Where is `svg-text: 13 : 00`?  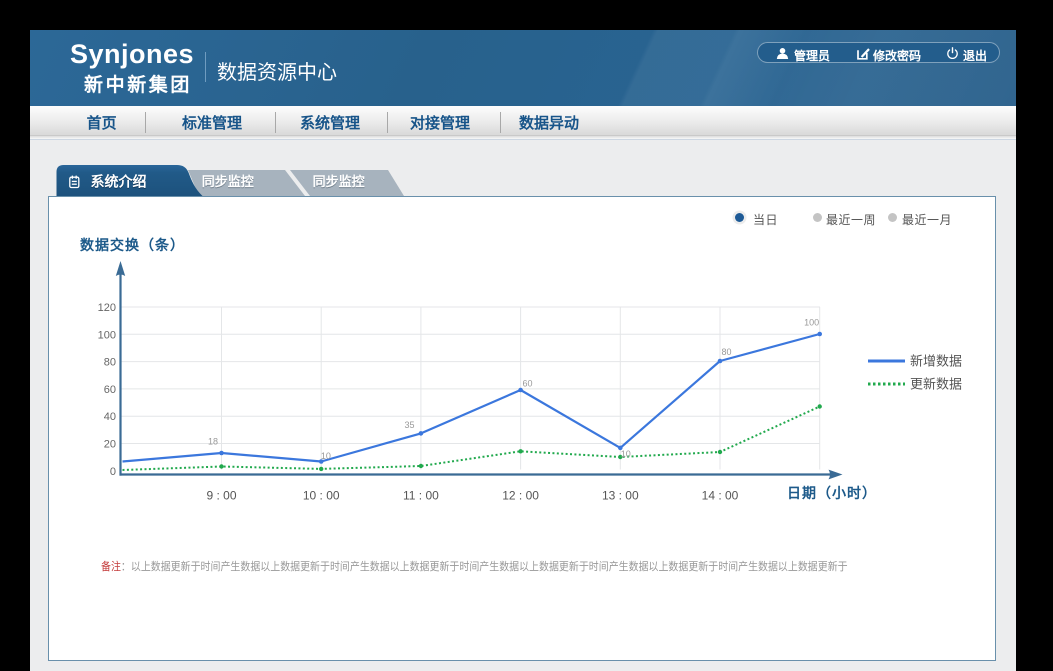
svg-text: 13 : 00 is located at coordinates (620, 496).